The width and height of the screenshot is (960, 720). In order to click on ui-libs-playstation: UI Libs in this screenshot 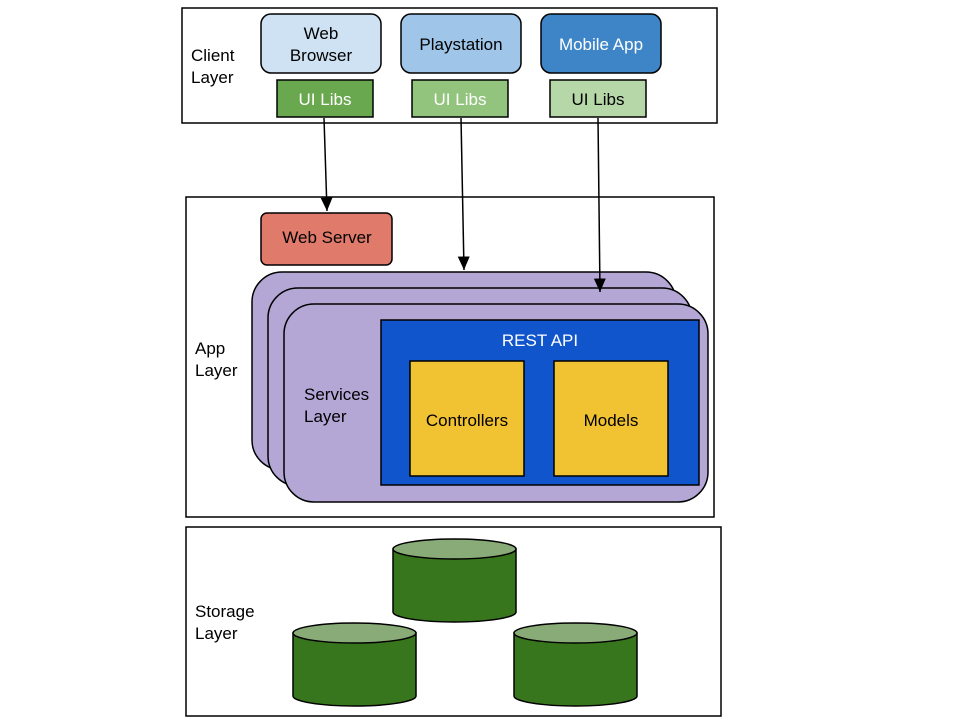, I will do `click(460, 98)`.